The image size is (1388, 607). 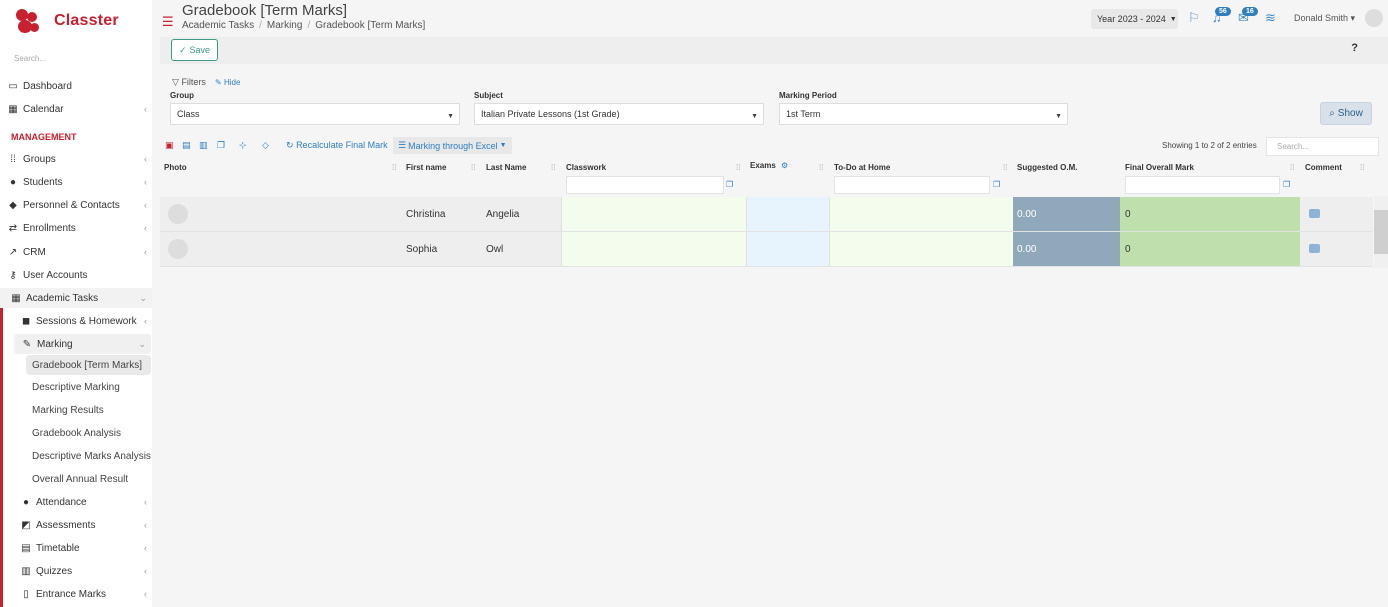 I want to click on gear-icon: ⚙, so click(x=784, y=165).